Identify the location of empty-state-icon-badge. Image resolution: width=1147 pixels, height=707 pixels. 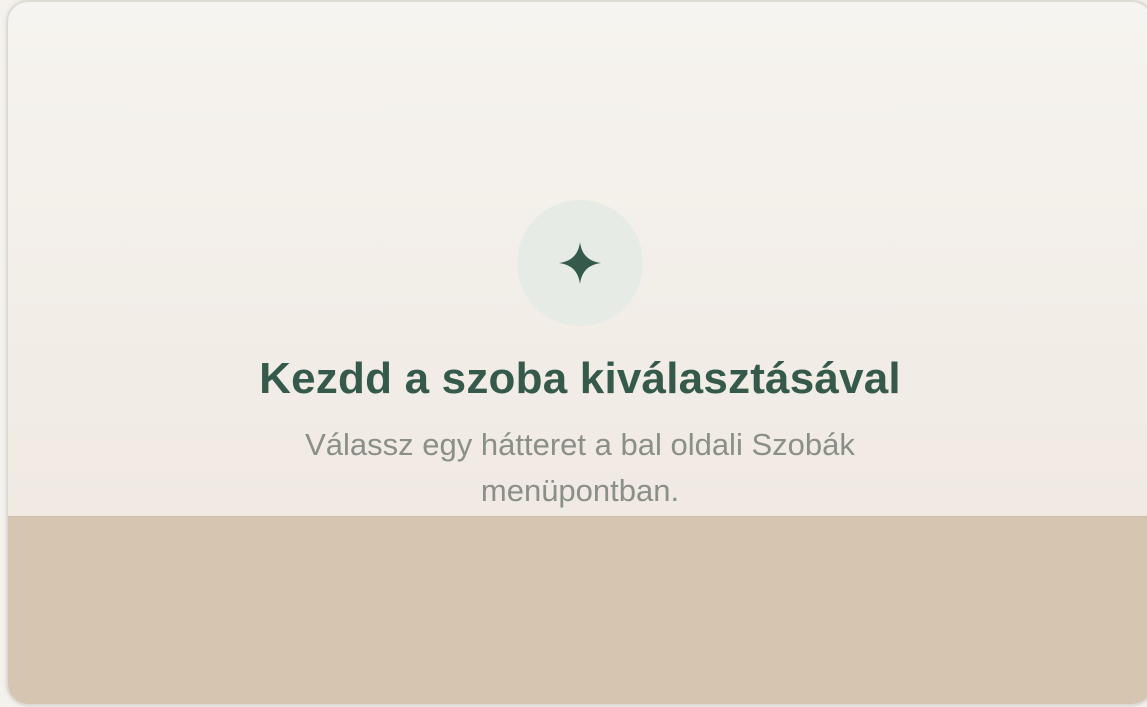
(580, 263).